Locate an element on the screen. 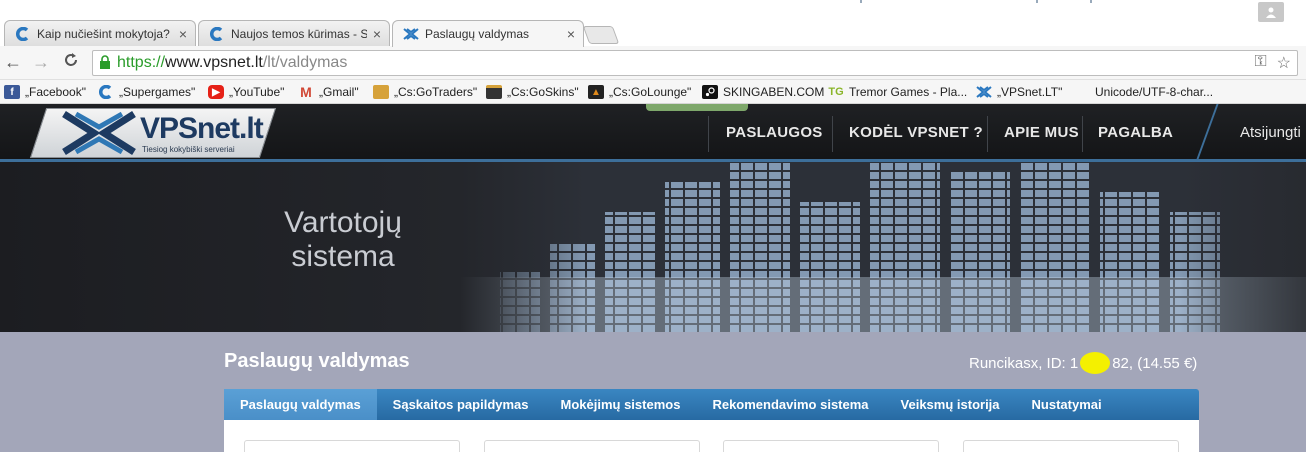 Image resolution: width=1306 pixels, height=452 pixels. tab-veiksmu-istorija: Veiksmų istorija is located at coordinates (950, 404).